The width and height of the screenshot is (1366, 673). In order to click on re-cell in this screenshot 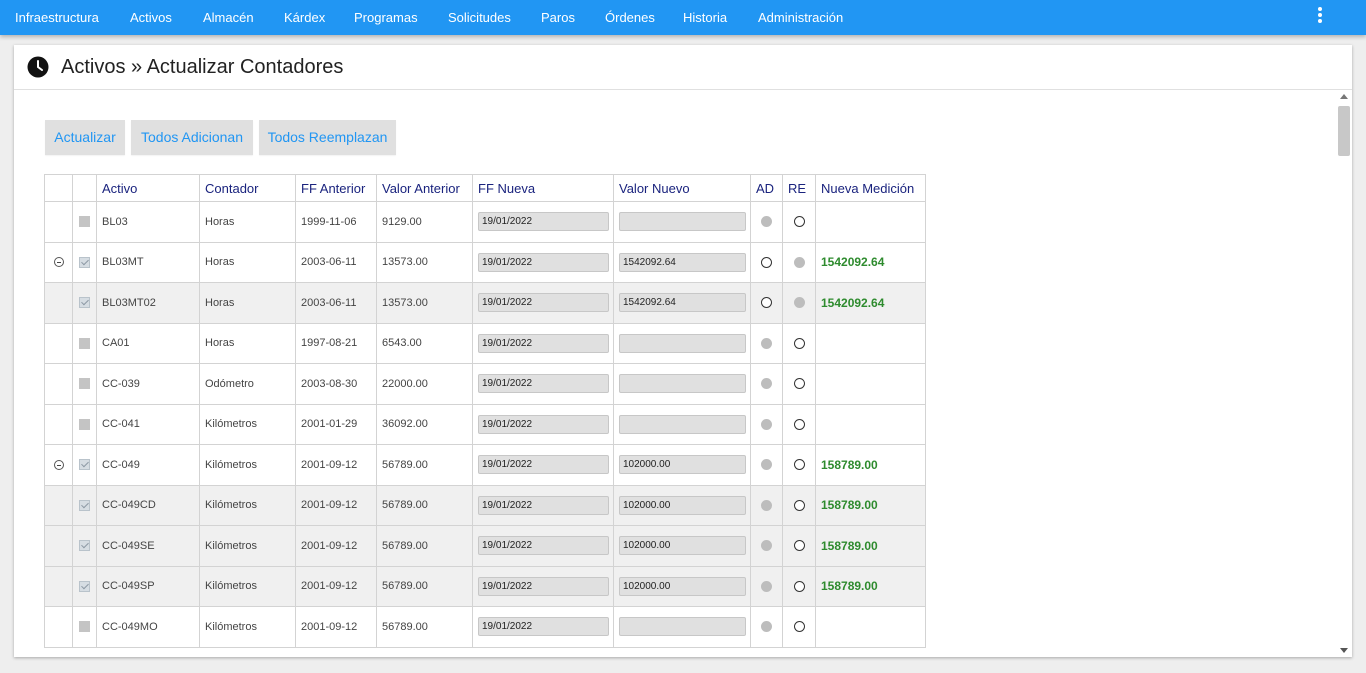, I will do `click(799, 627)`.